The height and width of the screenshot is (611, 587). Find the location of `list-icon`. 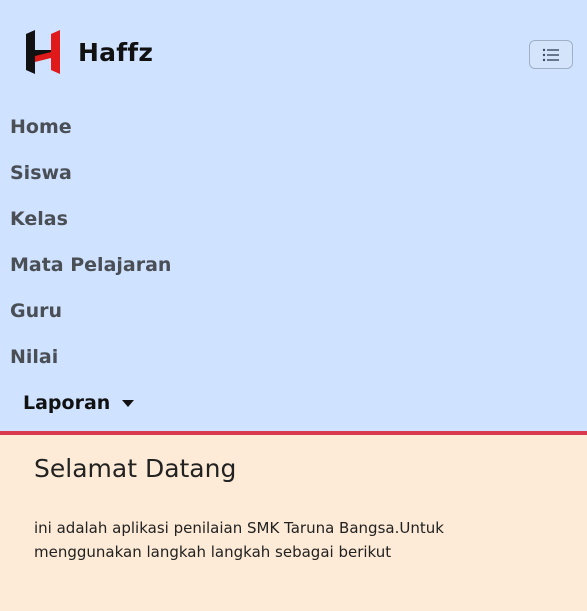

list-icon is located at coordinates (550, 54).